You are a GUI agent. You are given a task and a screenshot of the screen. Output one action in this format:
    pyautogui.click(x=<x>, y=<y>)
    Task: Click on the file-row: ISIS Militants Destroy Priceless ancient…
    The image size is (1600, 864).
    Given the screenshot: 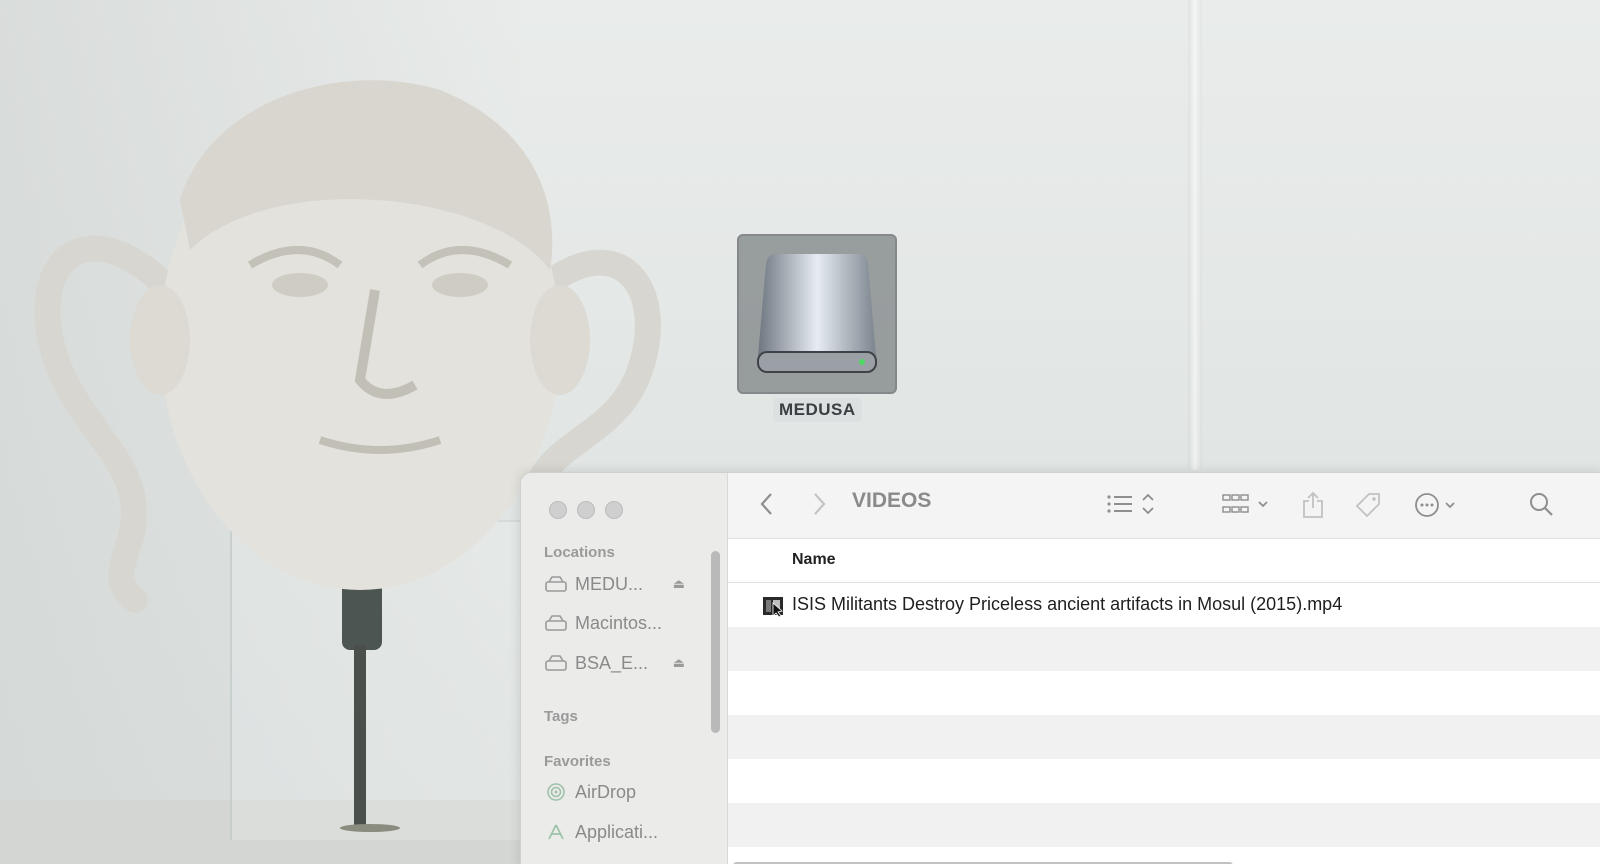 What is the action you would take?
    pyautogui.click(x=1164, y=605)
    